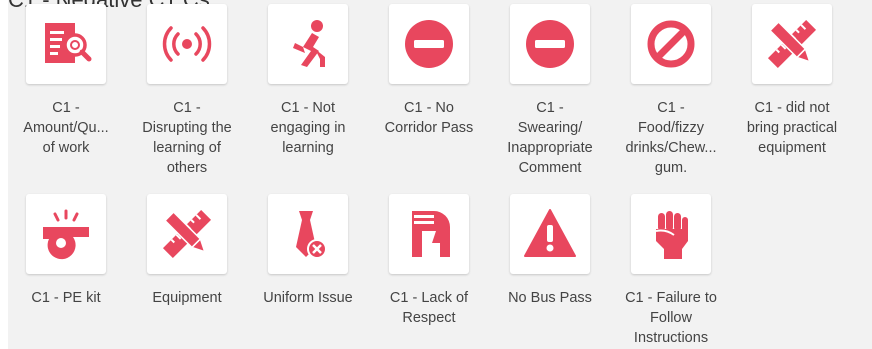 The height and width of the screenshot is (349, 872). I want to click on slumped-person-icon, so click(308, 44).